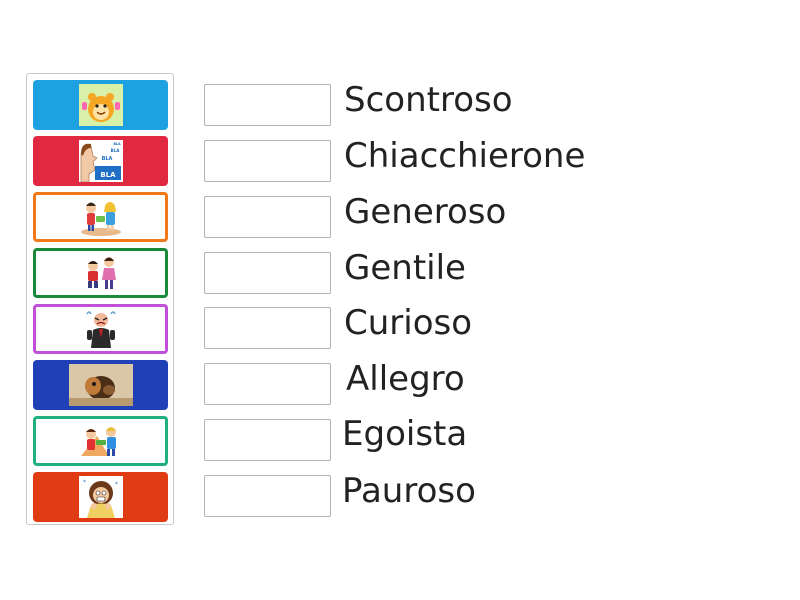  I want to click on bla-text-1: BLA, so click(108, 175).